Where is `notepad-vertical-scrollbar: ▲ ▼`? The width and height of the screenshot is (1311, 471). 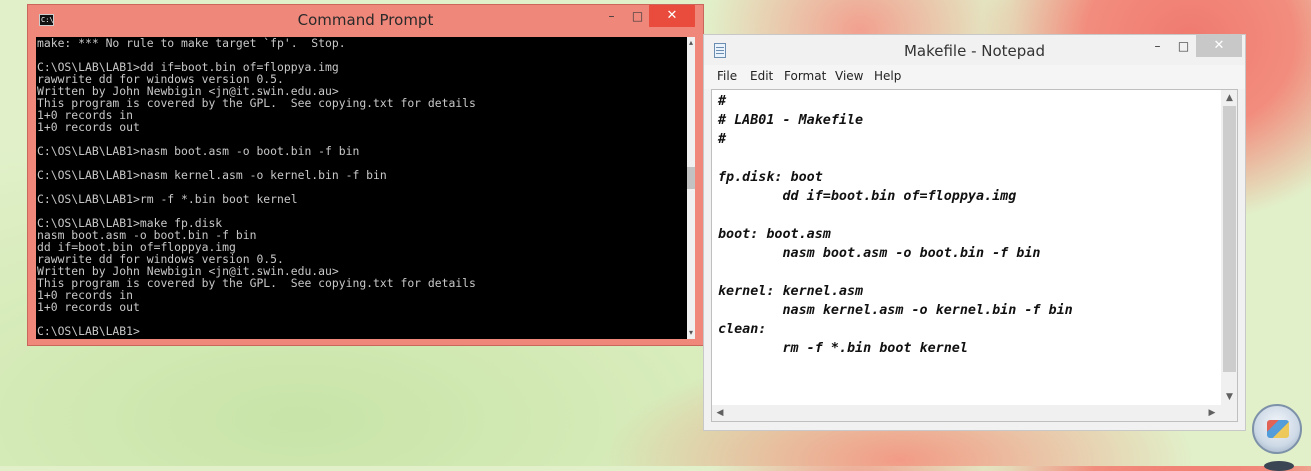 notepad-vertical-scrollbar: ▲ ▼ is located at coordinates (1229, 247).